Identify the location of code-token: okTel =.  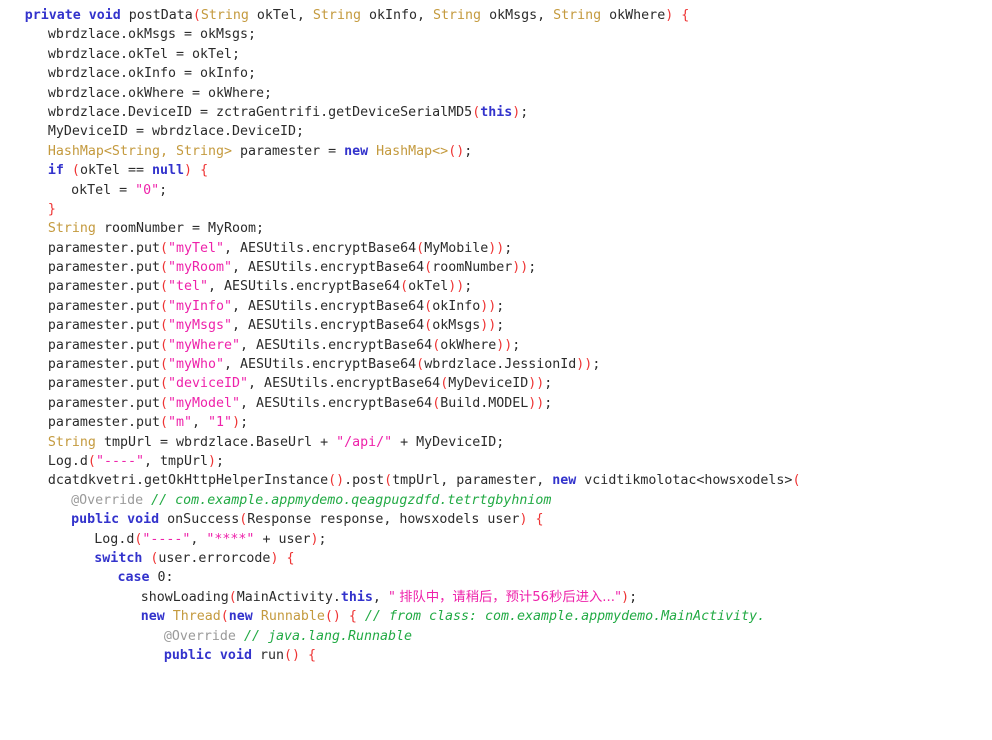
(103, 190).